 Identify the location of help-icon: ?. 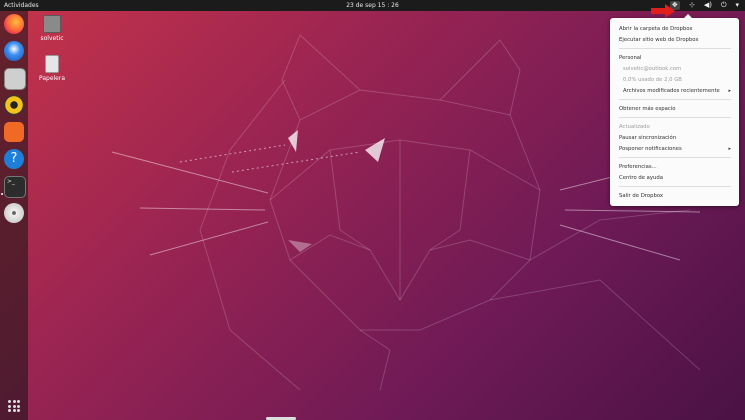
(14, 159).